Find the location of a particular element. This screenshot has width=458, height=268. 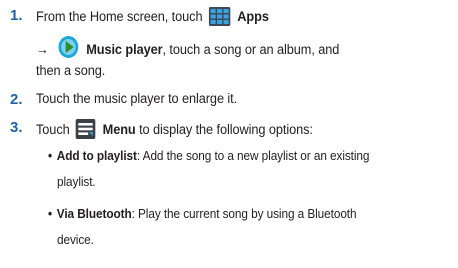

option-description: playlist. is located at coordinates (76, 182).